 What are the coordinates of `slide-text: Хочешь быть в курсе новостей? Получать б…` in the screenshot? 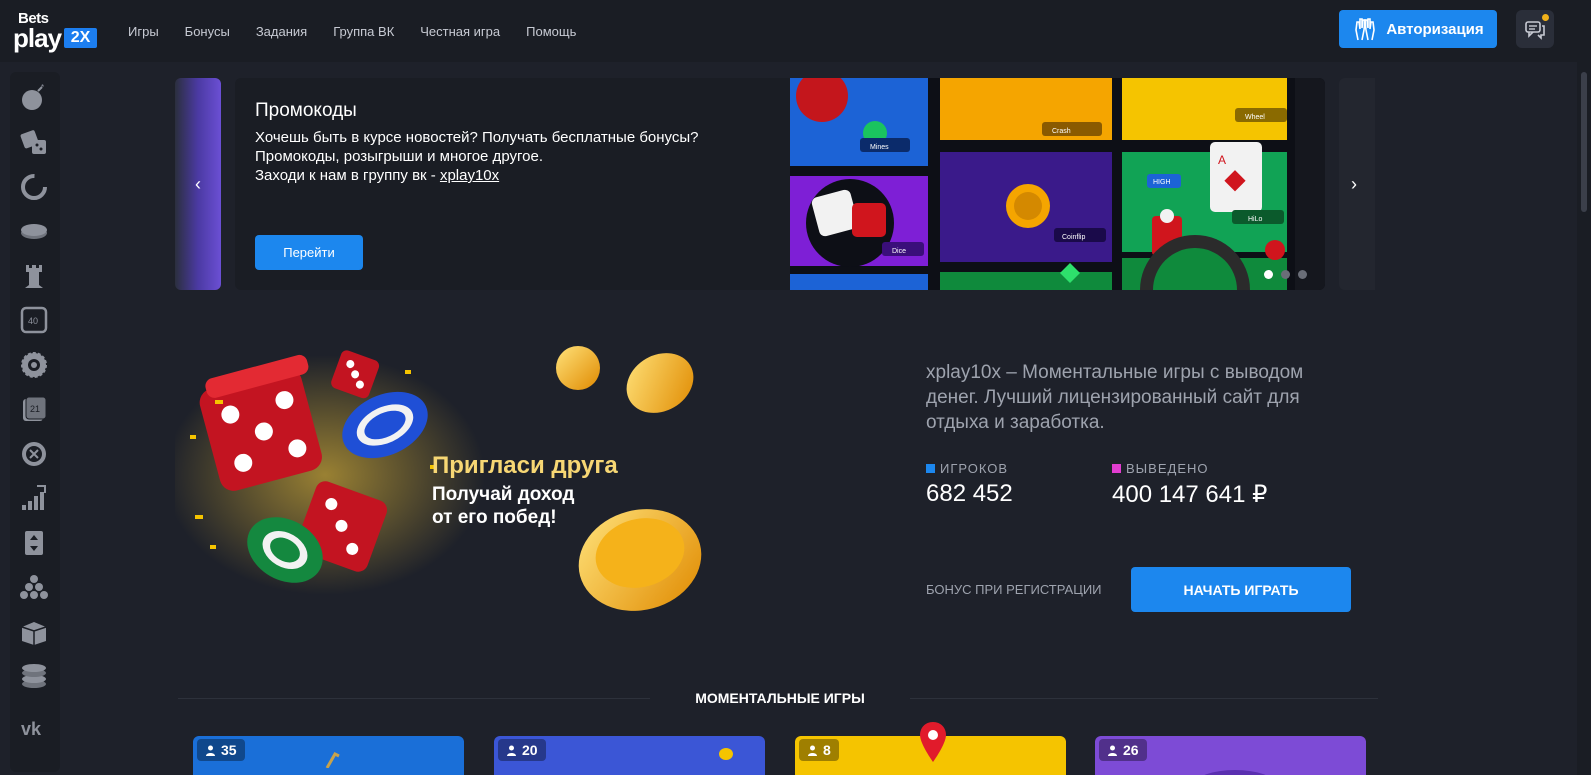 It's located at (505, 156).